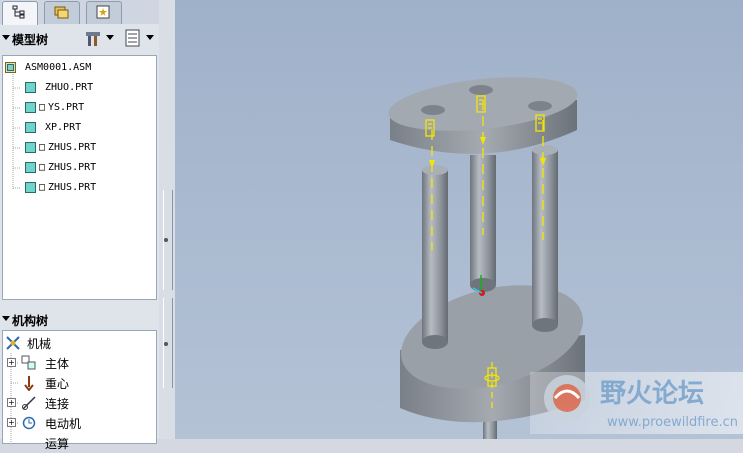 The height and width of the screenshot is (453, 743). I want to click on settings-tools-icon, so click(94, 38).